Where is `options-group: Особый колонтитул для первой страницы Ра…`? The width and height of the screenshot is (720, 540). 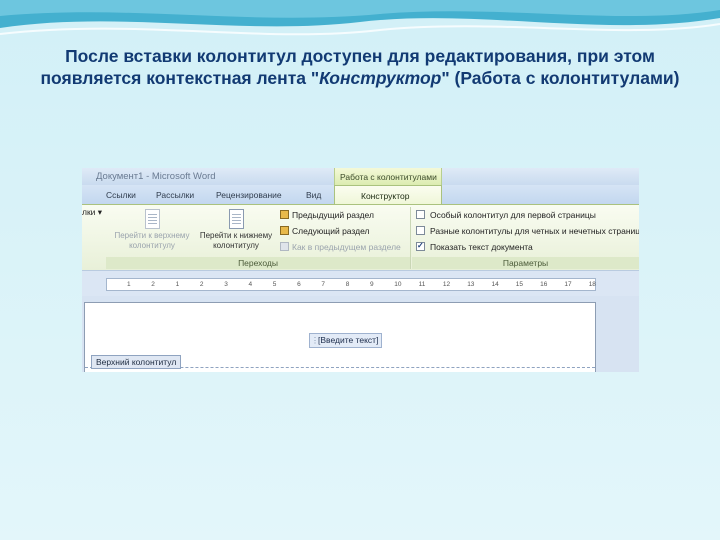 options-group: Особый колонтитул для первой страницы Ра… is located at coordinates (525, 238).